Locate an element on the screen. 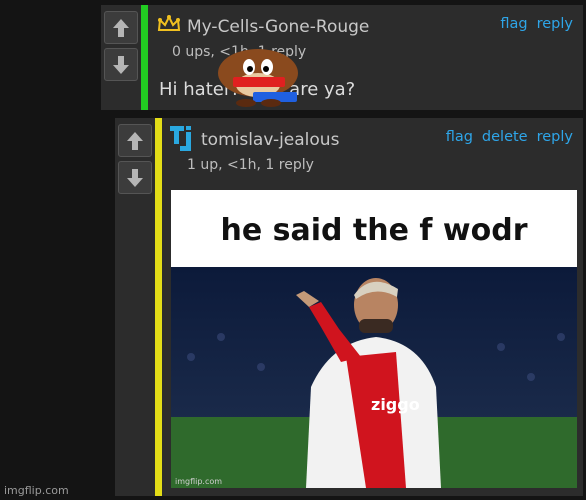 This screenshot has height=500, width=586. comment-meta: 1 up, <1h, 1 reply is located at coordinates (250, 165).